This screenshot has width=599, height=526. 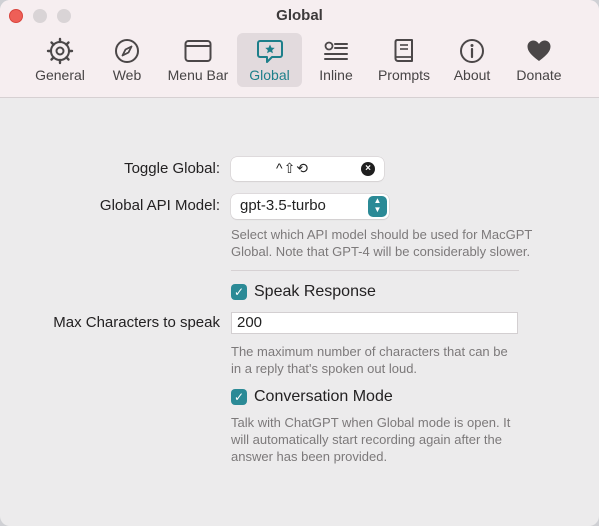 I want to click on max-characters-input: 200, so click(x=374, y=323).